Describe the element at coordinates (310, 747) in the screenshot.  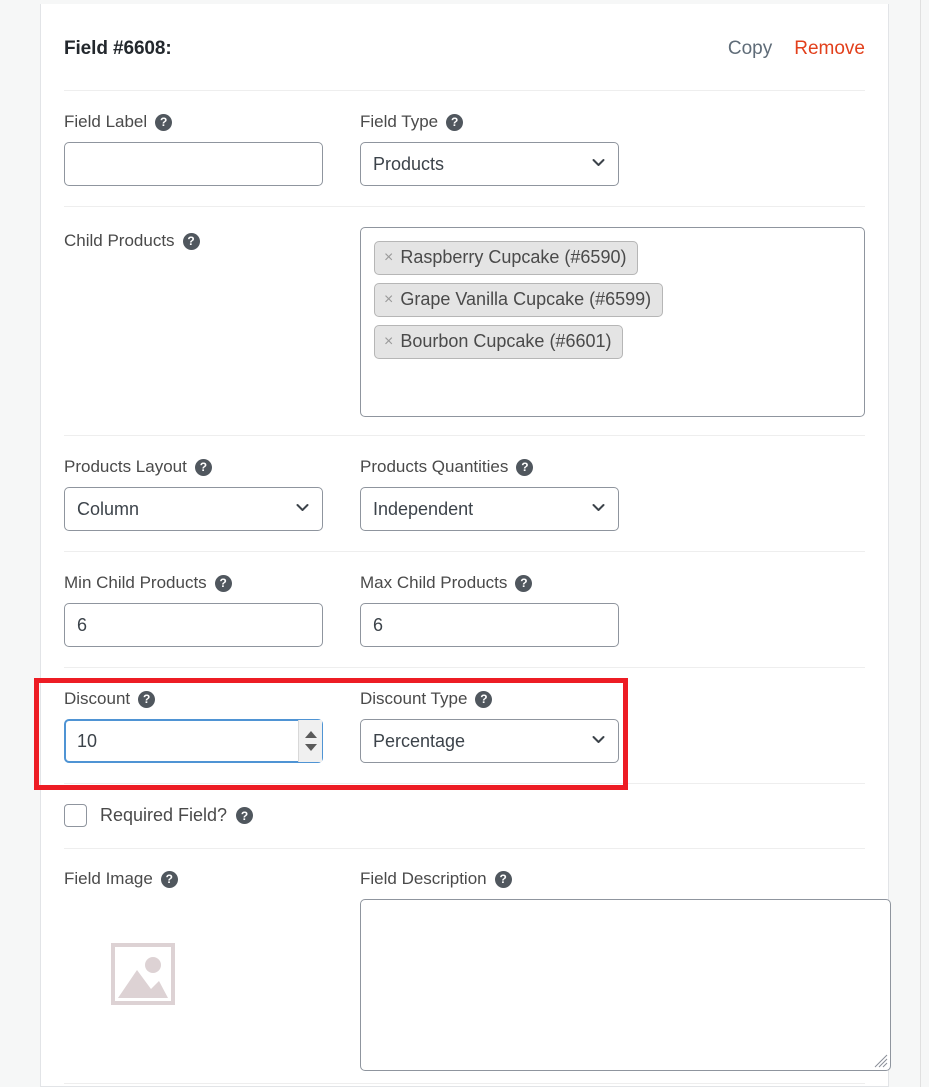
I see `stepper-down-icon` at that location.